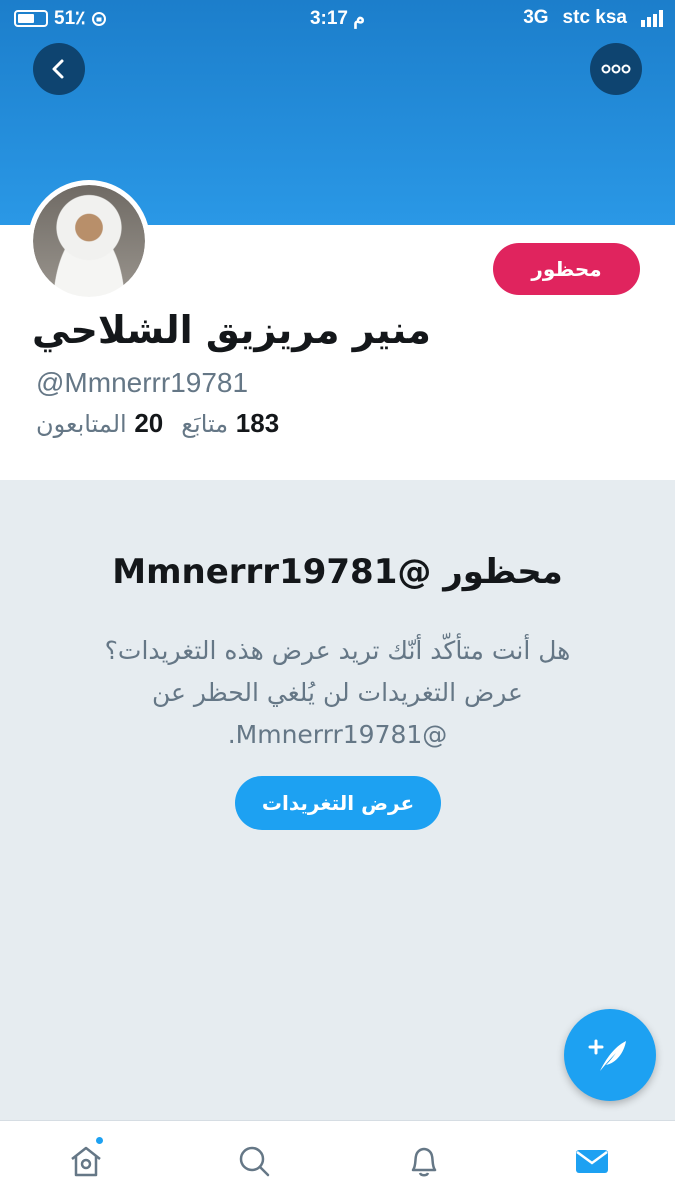 The height and width of the screenshot is (1200, 675). I want to click on followers-stat: 20 المتابعون, so click(99, 423).